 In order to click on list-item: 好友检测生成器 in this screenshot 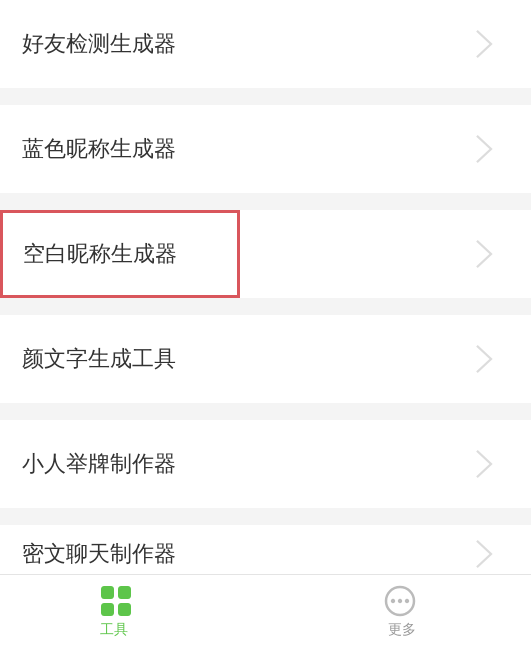, I will do `click(265, 44)`.